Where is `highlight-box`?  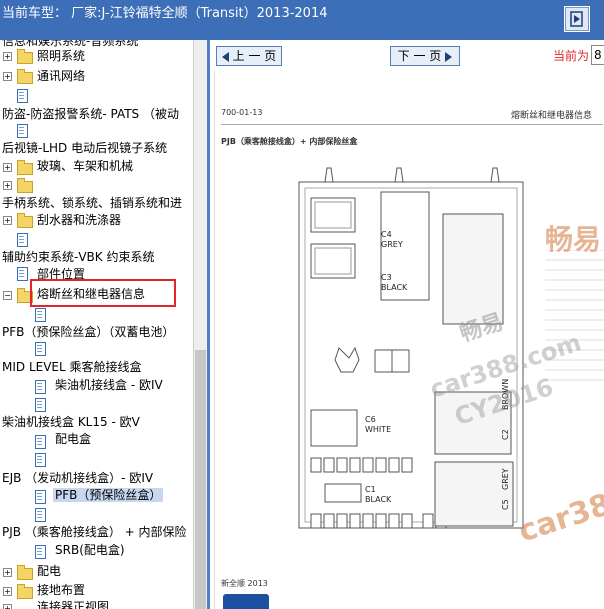
highlight-box is located at coordinates (103, 293).